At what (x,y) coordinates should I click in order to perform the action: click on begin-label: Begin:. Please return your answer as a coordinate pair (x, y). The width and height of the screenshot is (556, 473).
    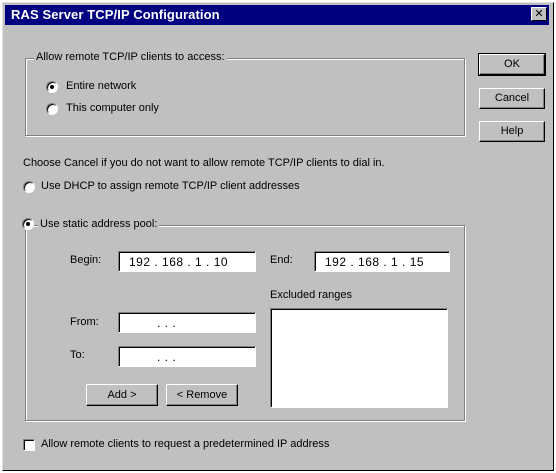
    Looking at the image, I should click on (86, 260).